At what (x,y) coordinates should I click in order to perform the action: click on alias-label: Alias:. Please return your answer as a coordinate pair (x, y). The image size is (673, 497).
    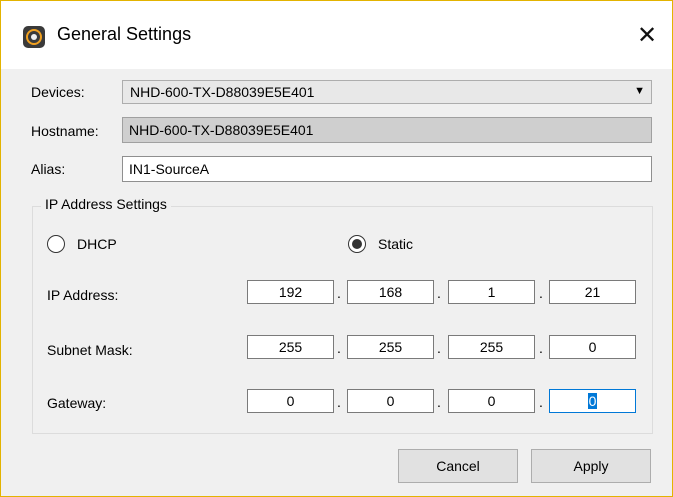
    Looking at the image, I should click on (48, 169).